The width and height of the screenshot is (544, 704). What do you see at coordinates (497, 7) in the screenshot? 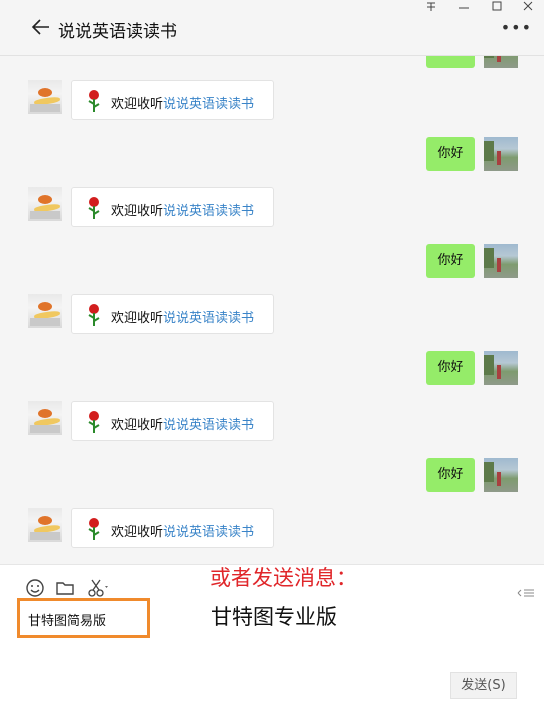
I see `maximize-icon` at bounding box center [497, 7].